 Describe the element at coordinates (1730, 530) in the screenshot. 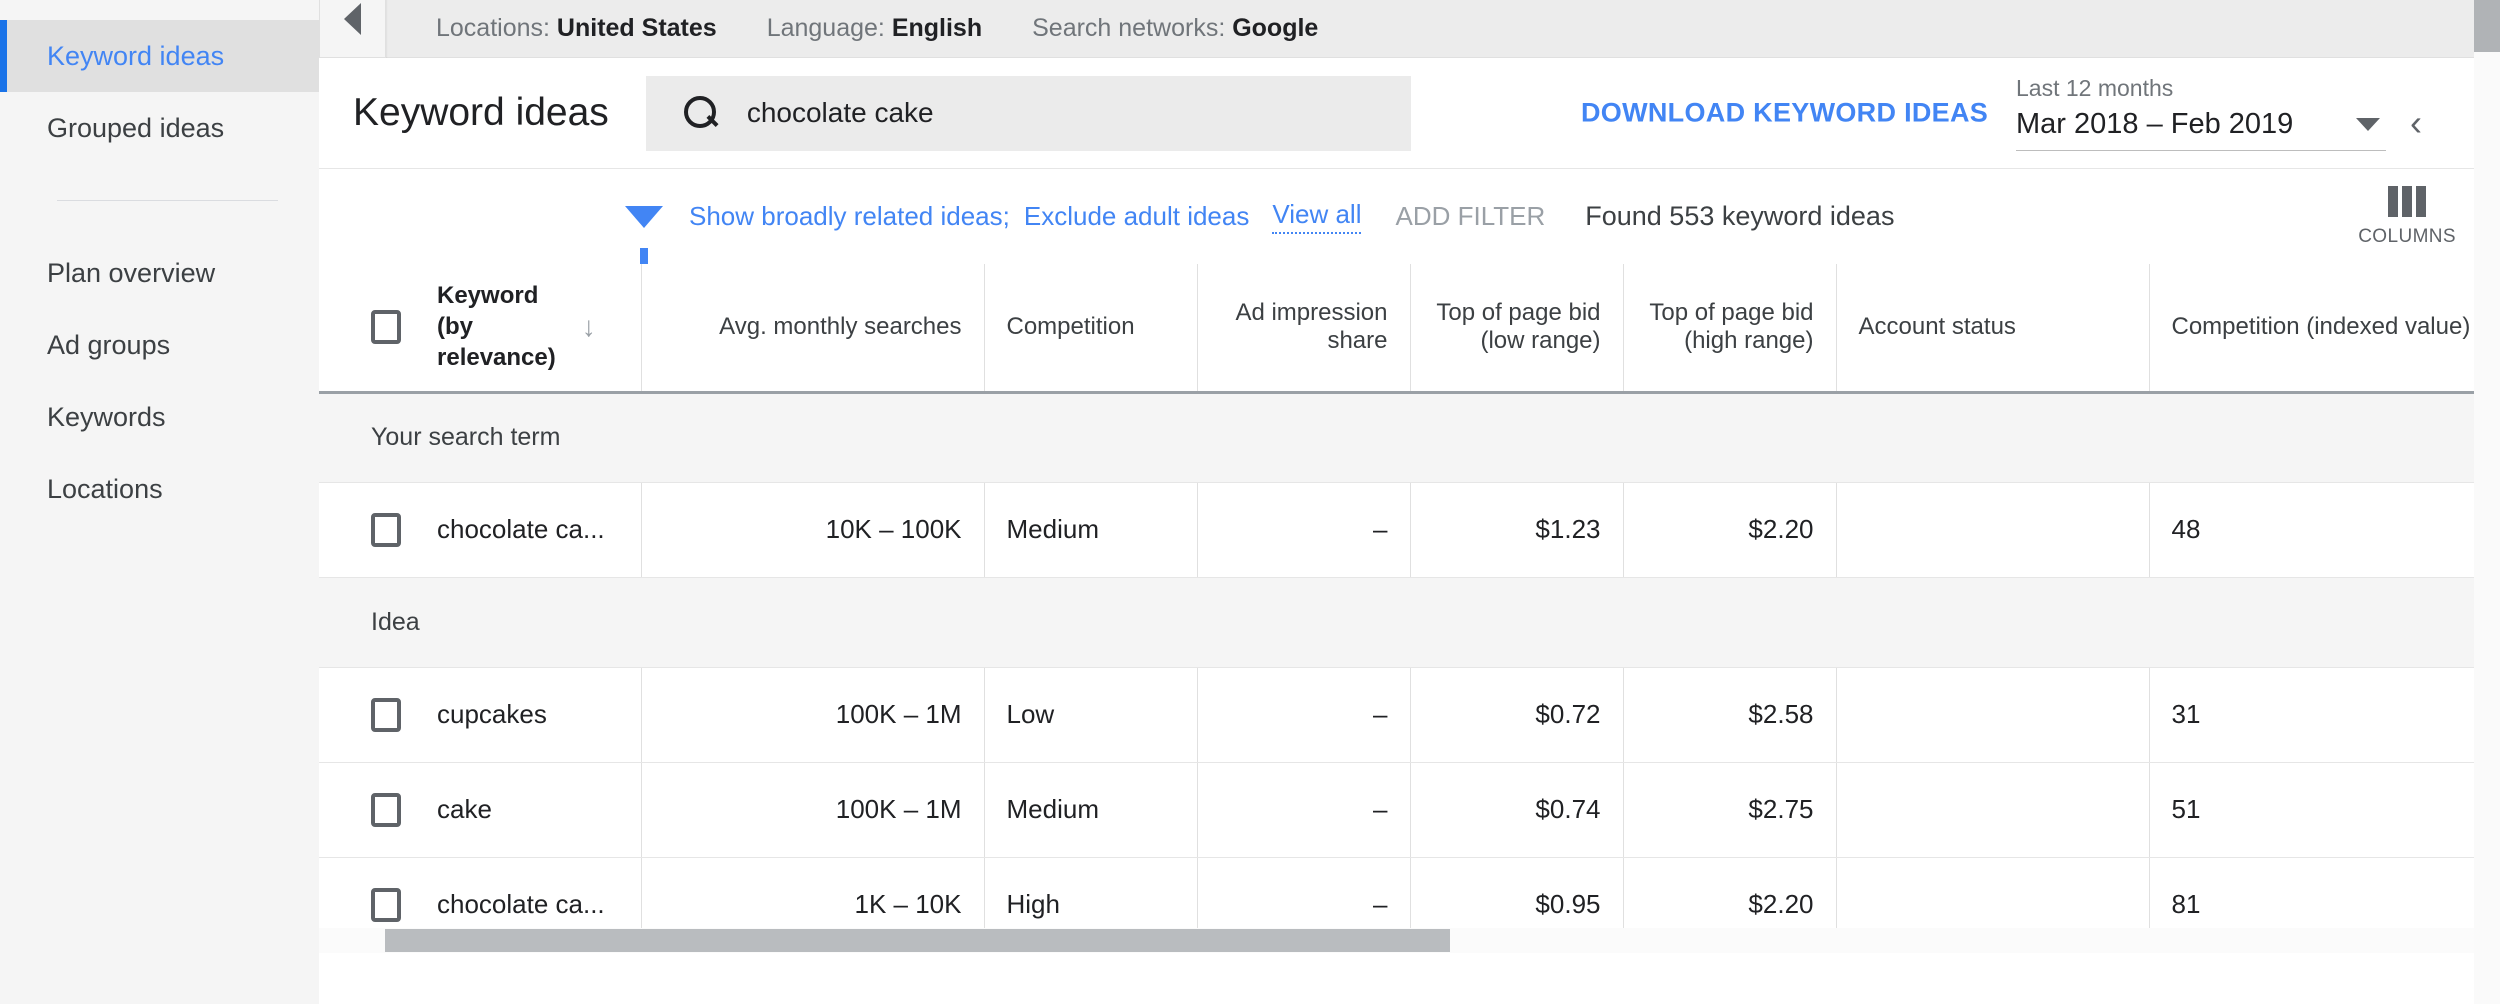

I see `cell-bid-high: $2.20` at that location.